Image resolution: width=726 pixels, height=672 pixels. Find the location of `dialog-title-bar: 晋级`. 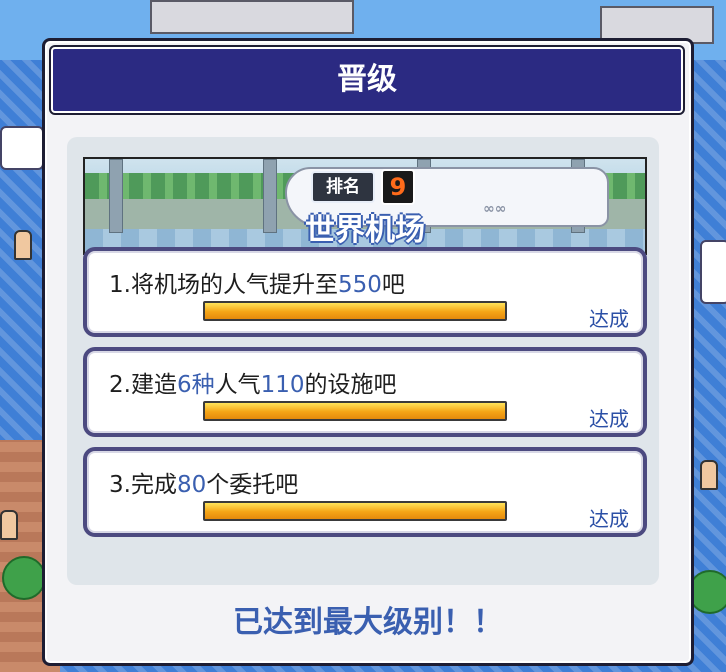

dialog-title-bar: 晋级 is located at coordinates (367, 80).